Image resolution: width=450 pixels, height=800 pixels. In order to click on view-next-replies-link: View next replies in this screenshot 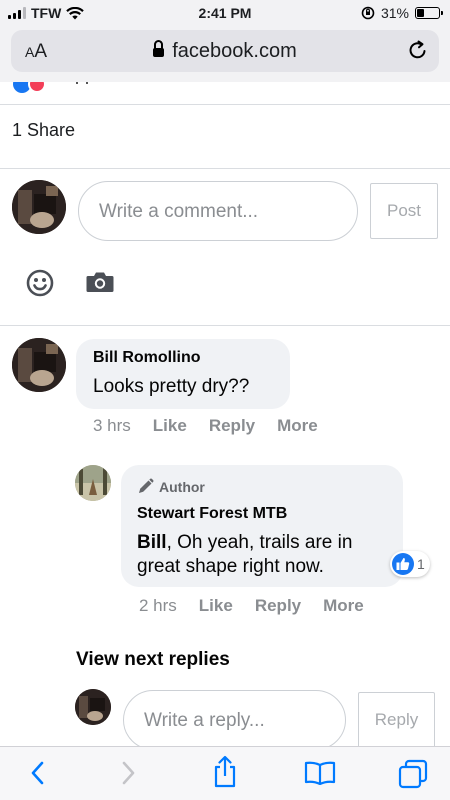, I will do `click(153, 660)`.